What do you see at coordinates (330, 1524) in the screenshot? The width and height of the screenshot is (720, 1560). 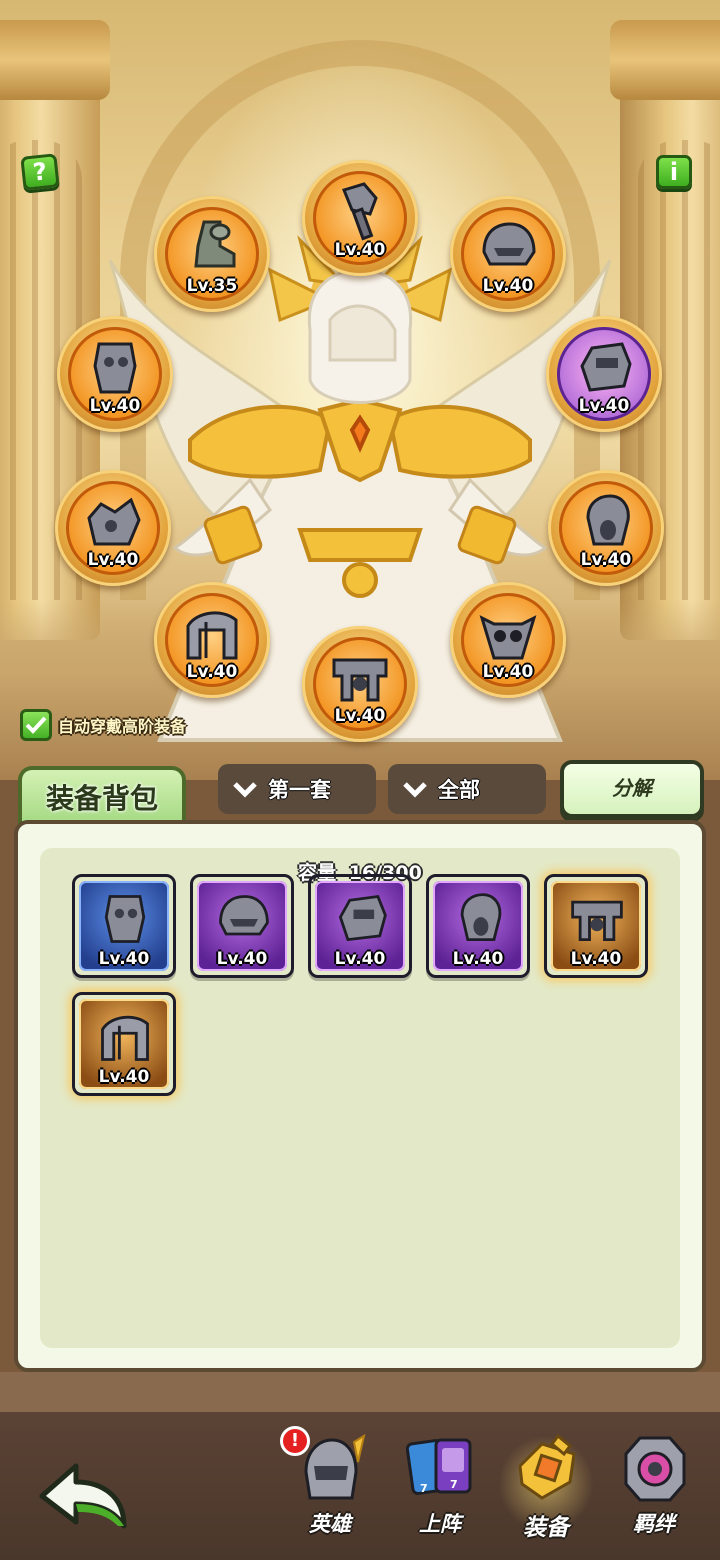 I see `nav-label: 英雄` at bounding box center [330, 1524].